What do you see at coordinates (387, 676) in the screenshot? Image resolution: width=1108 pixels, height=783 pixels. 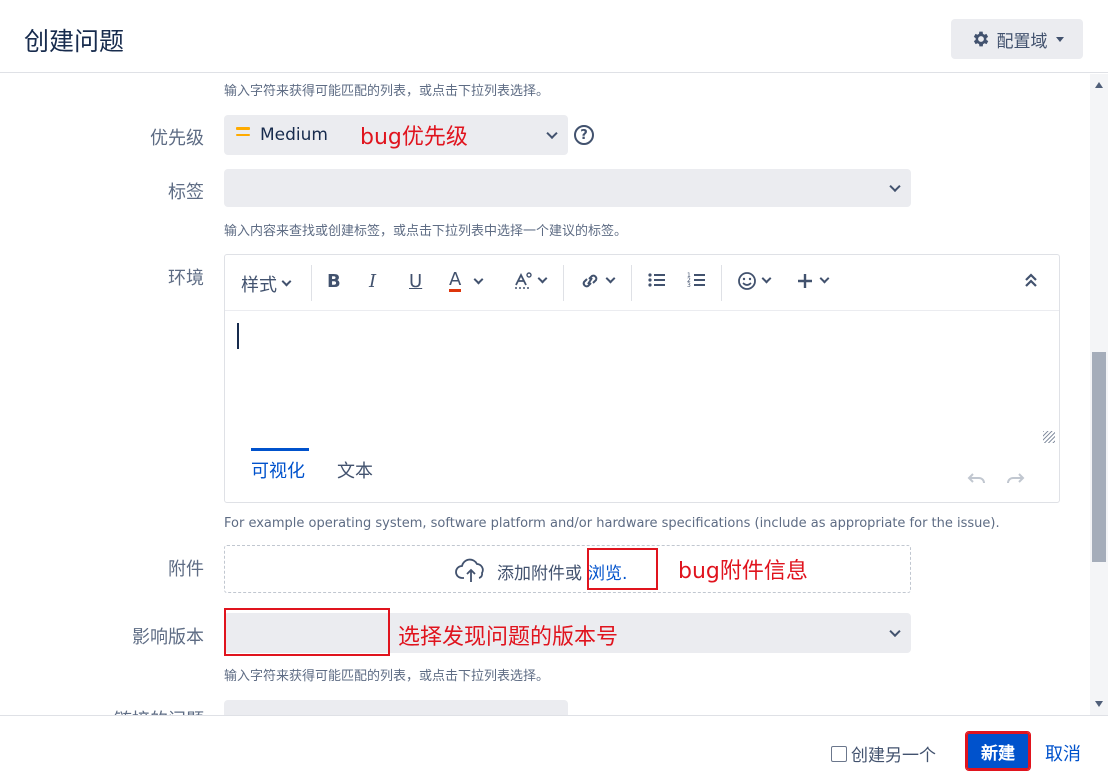 I see `affects-version-help-text: 输入字符来获得可能匹配的列表，或点击下拉列表选择。` at bounding box center [387, 676].